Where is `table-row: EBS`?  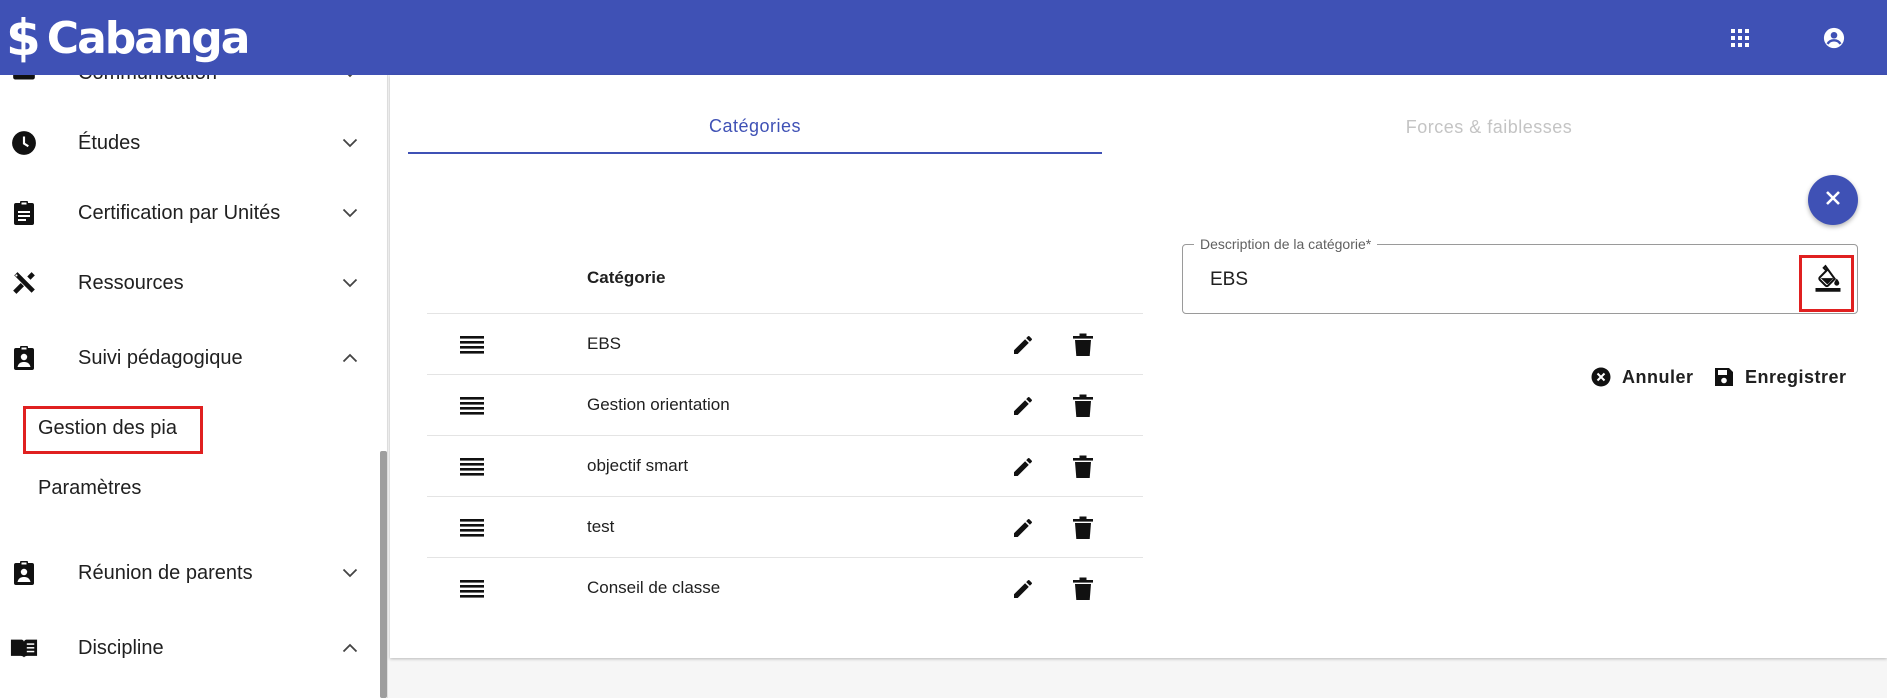
table-row: EBS is located at coordinates (785, 343).